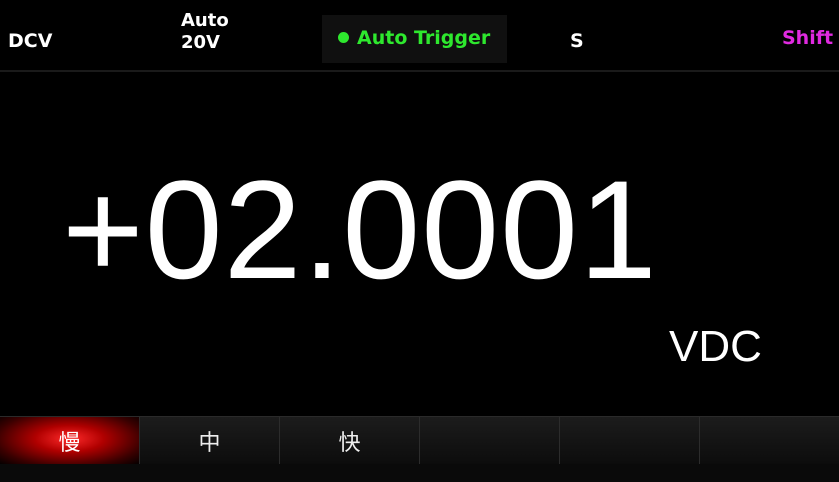 Image resolution: width=839 pixels, height=482 pixels. Describe the element at coordinates (205, 20) in the screenshot. I see `range-mode: Auto` at that location.